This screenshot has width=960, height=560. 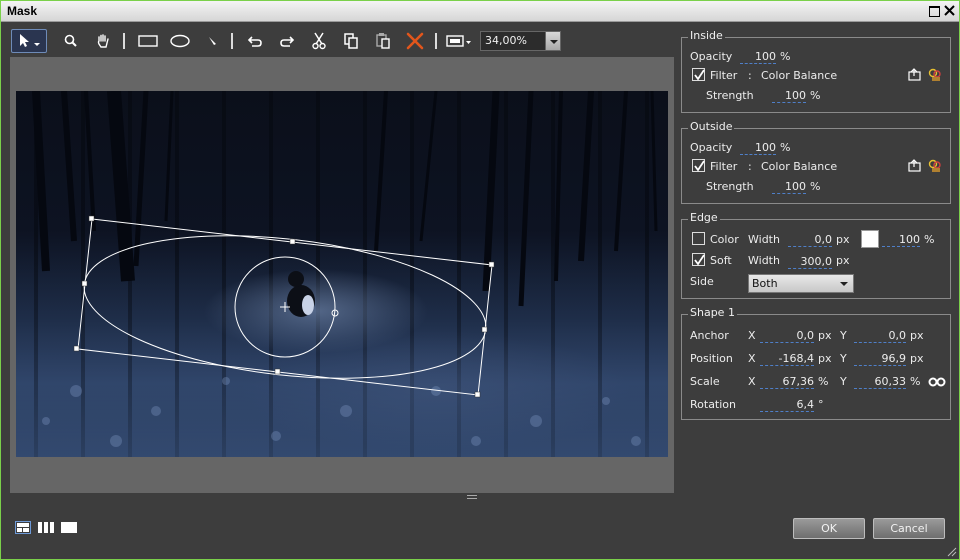 I want to click on edge-soft-width-unit: px, so click(x=843, y=260).